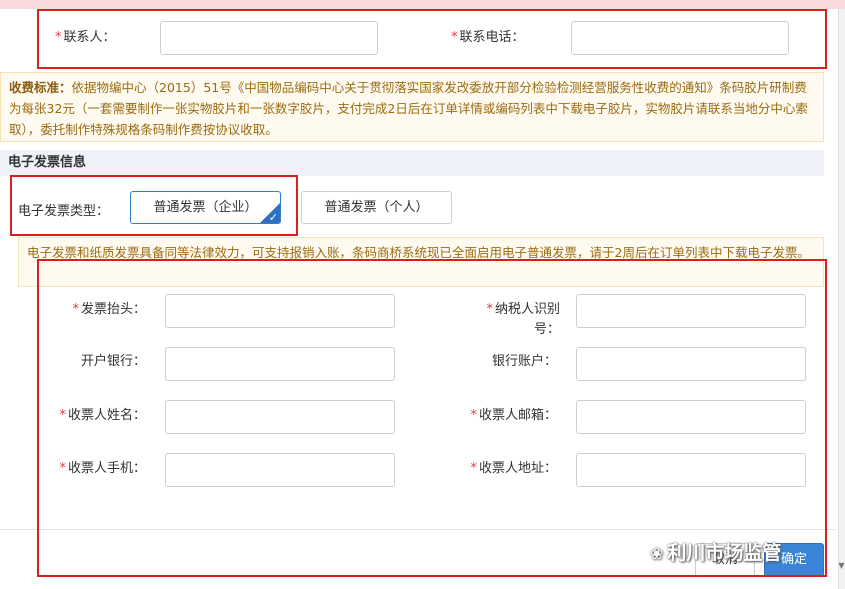 The image size is (845, 589). I want to click on scroll-down-icon: ▼, so click(841, 566).